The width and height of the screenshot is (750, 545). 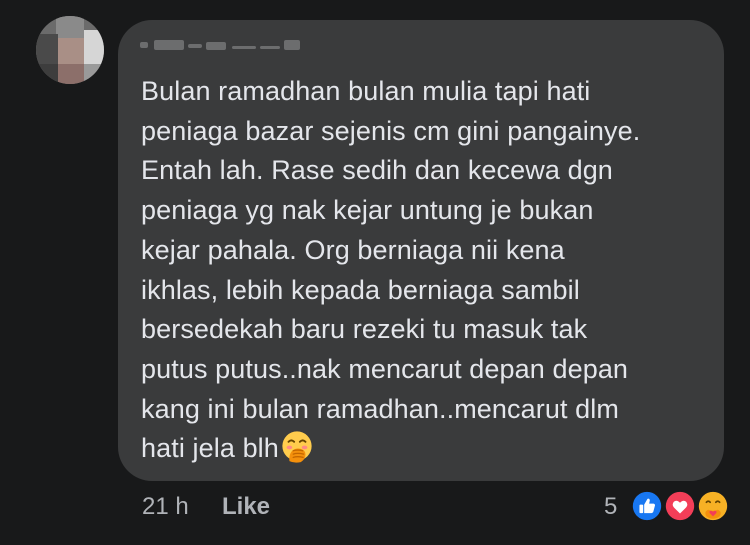 I want to click on commenter-name-redacted, so click(x=225, y=46).